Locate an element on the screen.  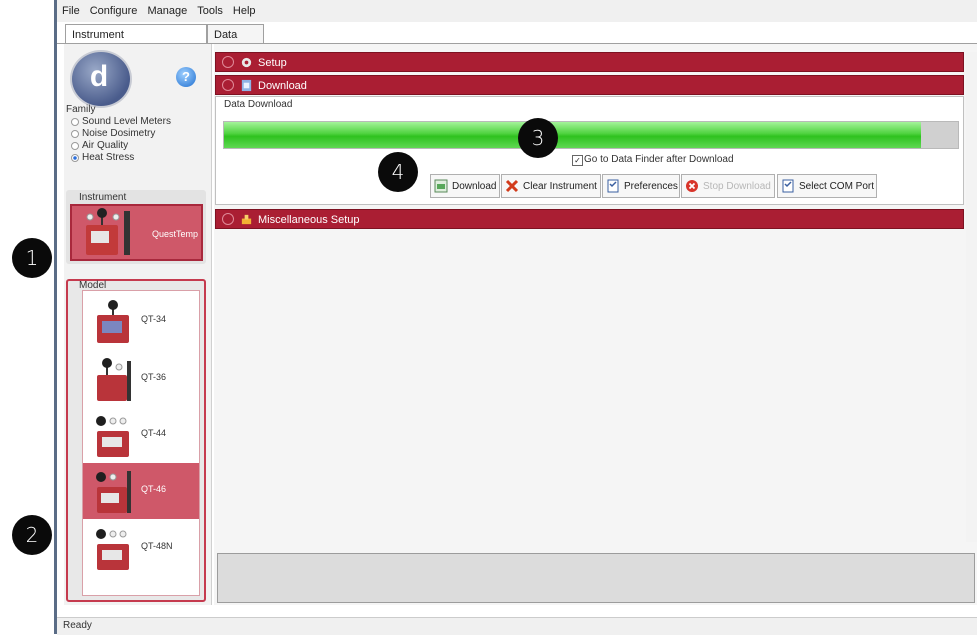
model-item-qt-36: QT-36 is located at coordinates (141, 379).